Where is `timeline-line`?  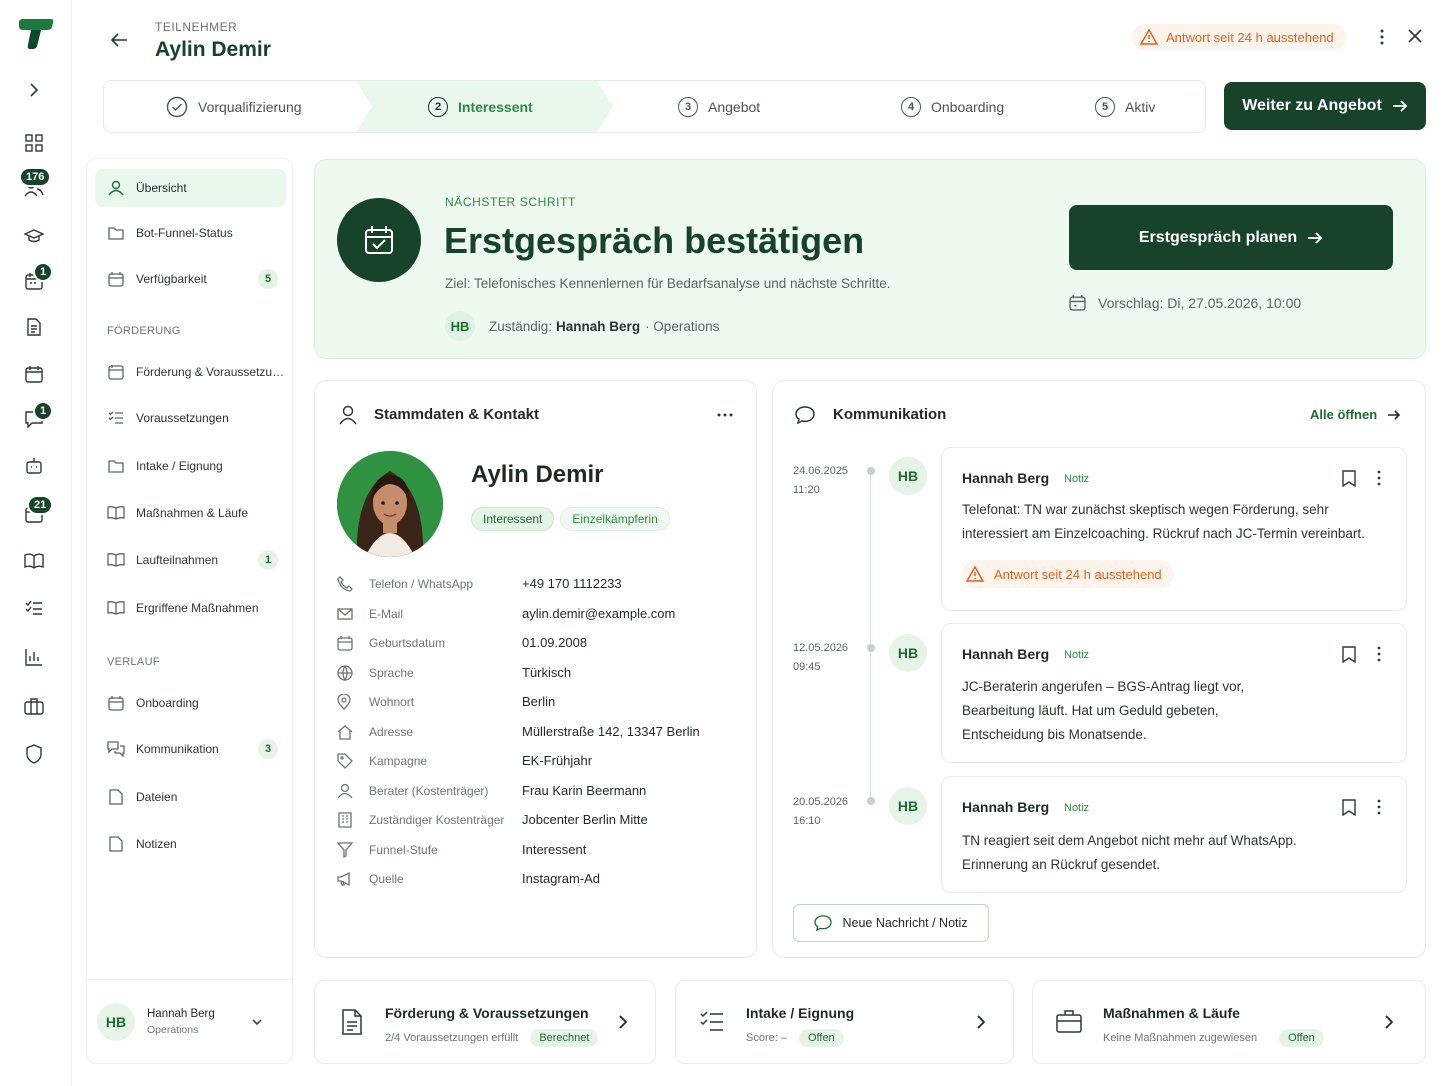 timeline-line is located at coordinates (870, 636).